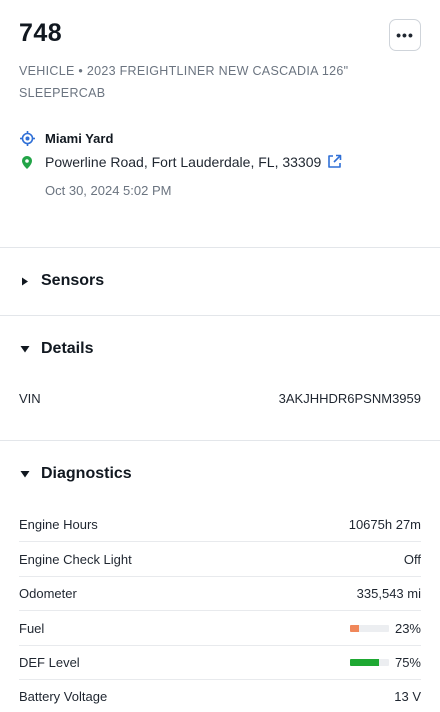 This screenshot has height=712, width=440. I want to click on diagnostic-row-def-level: DEF Level 75%, so click(220, 662).